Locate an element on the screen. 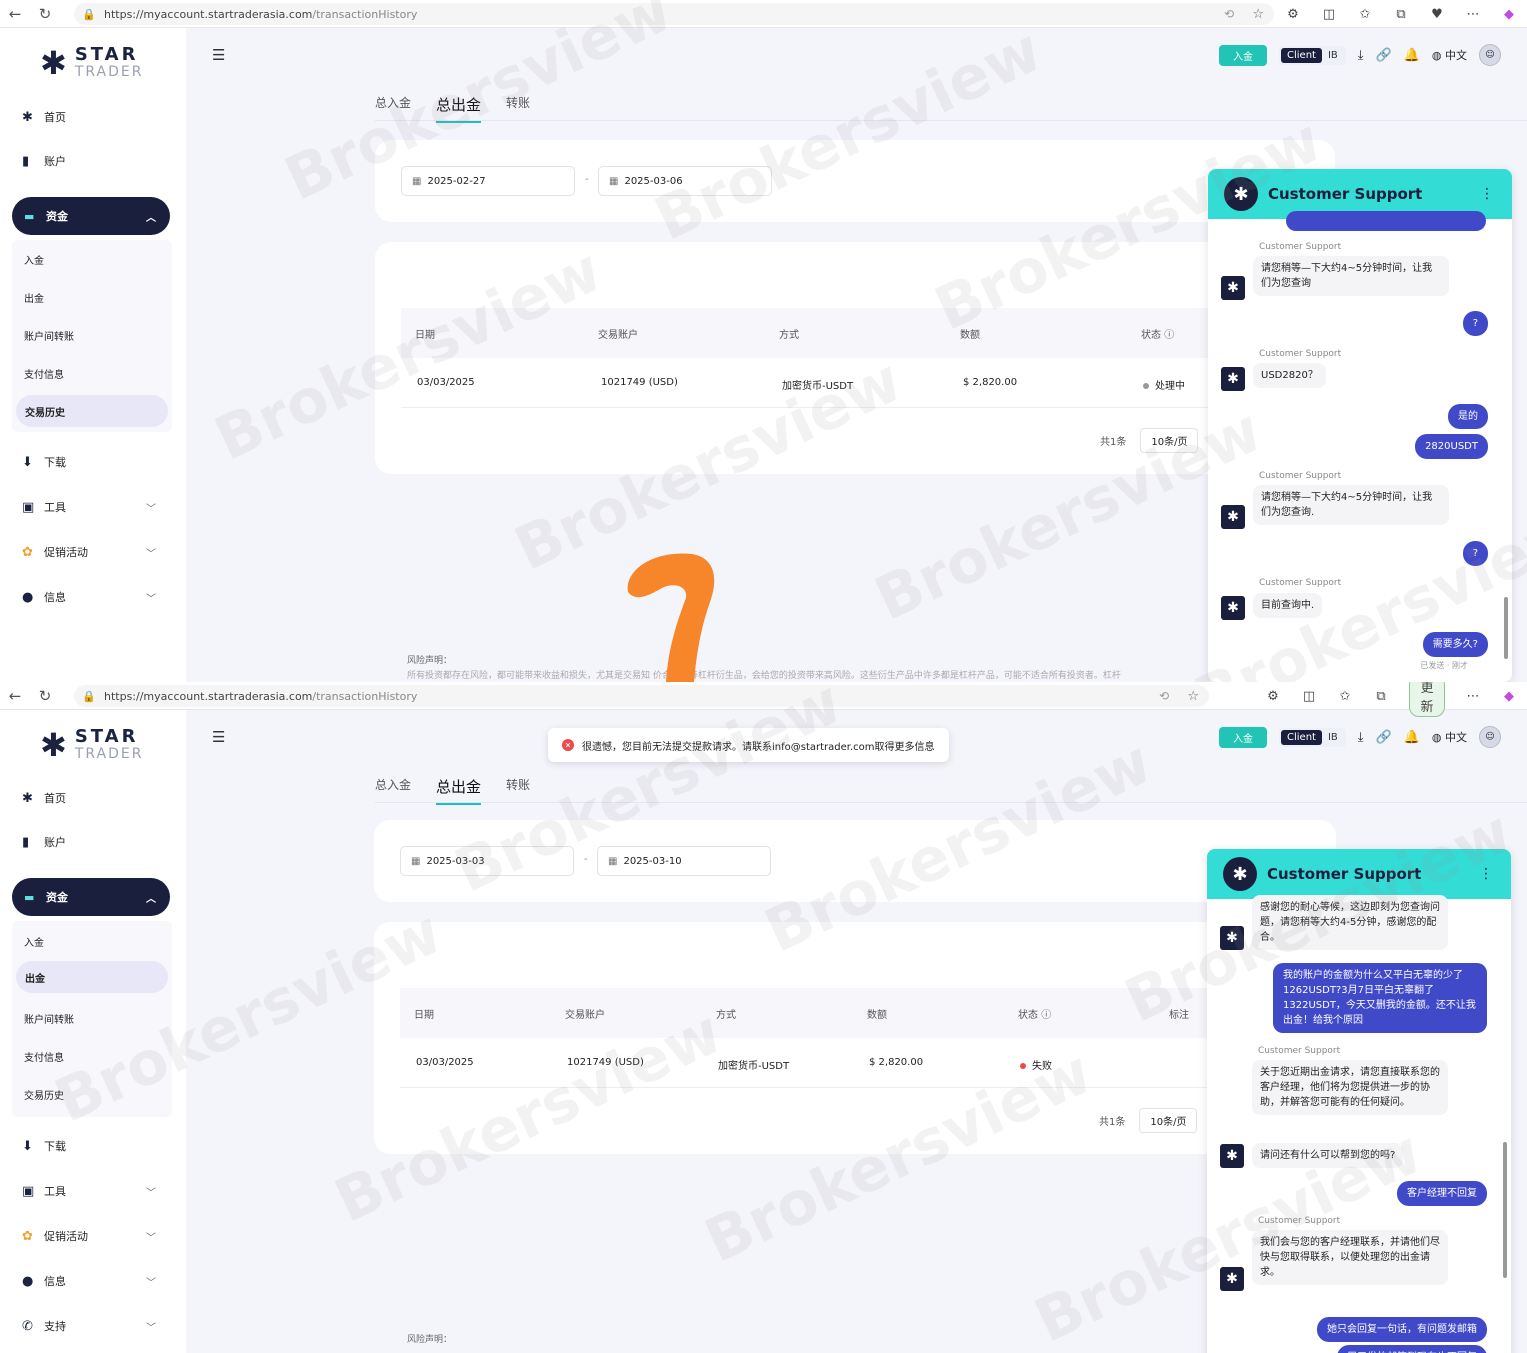 This screenshot has width=1527, height=1353. row-account: 1021749 (USD) is located at coordinates (639, 382).